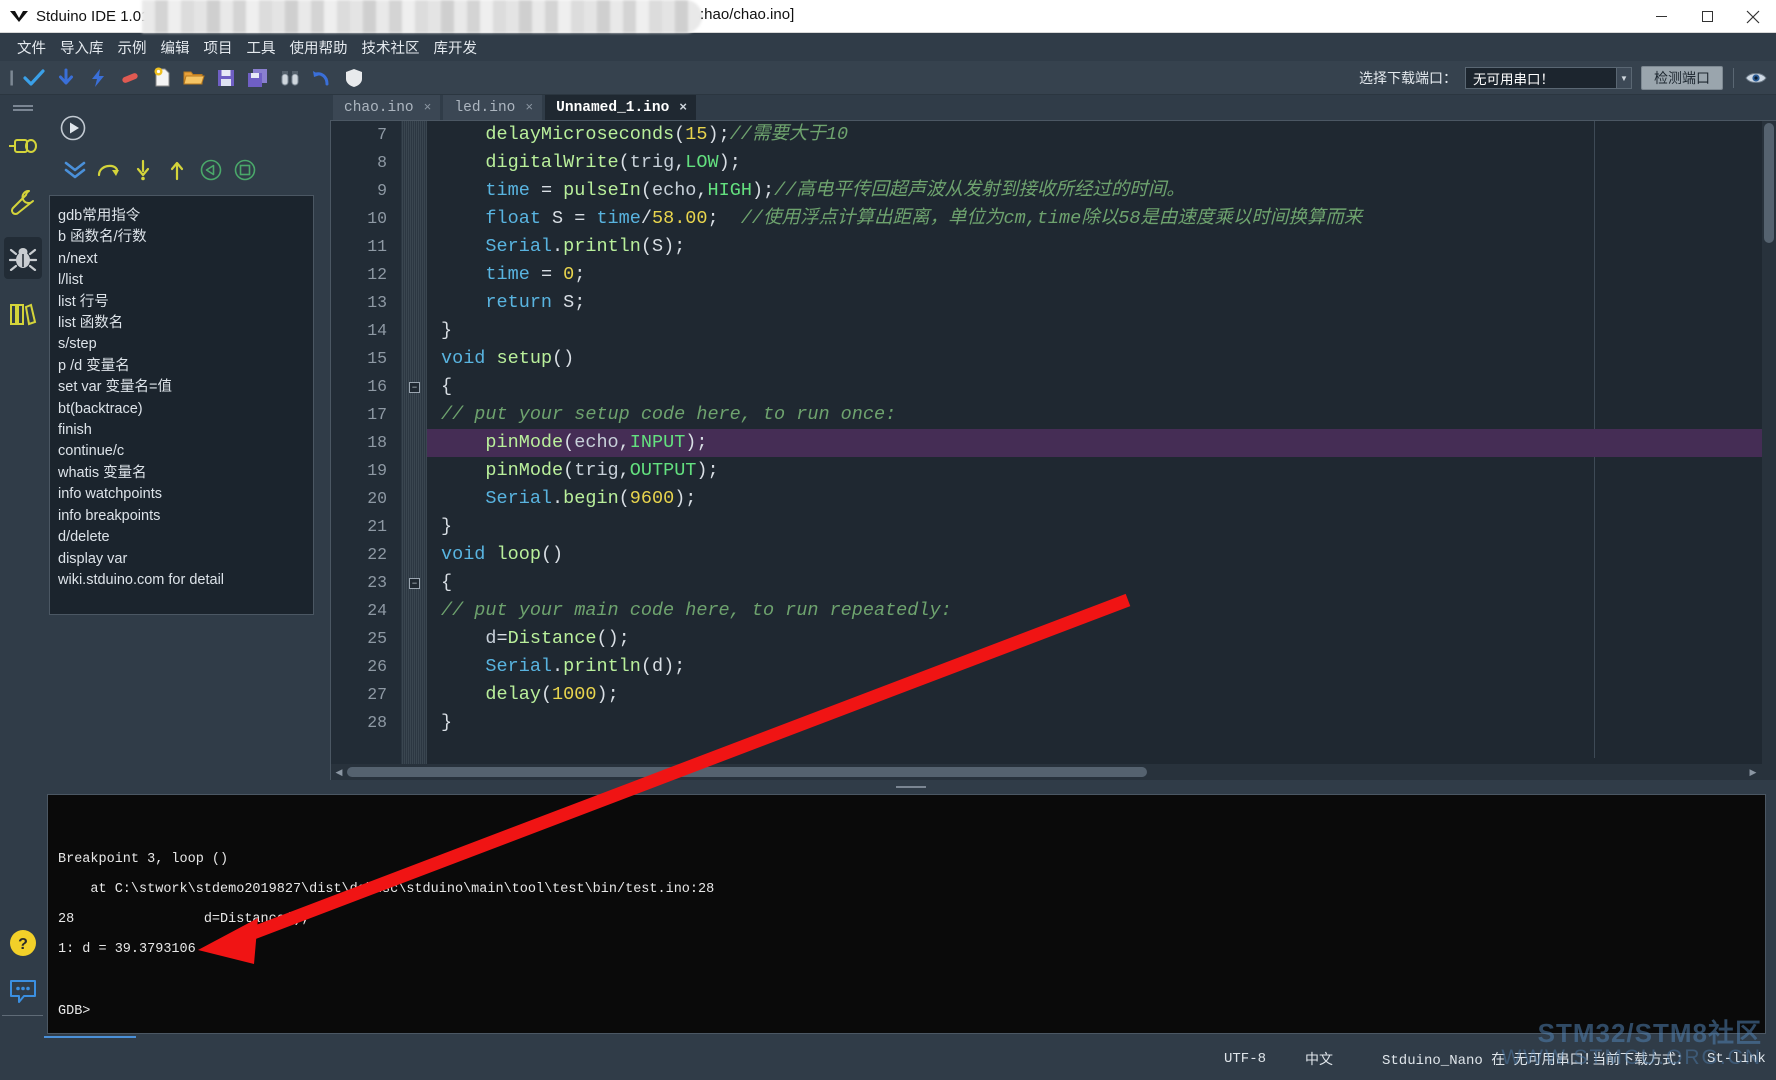 Image resolution: width=1776 pixels, height=1080 pixels. What do you see at coordinates (23, 994) in the screenshot?
I see `feedback-icon` at bounding box center [23, 994].